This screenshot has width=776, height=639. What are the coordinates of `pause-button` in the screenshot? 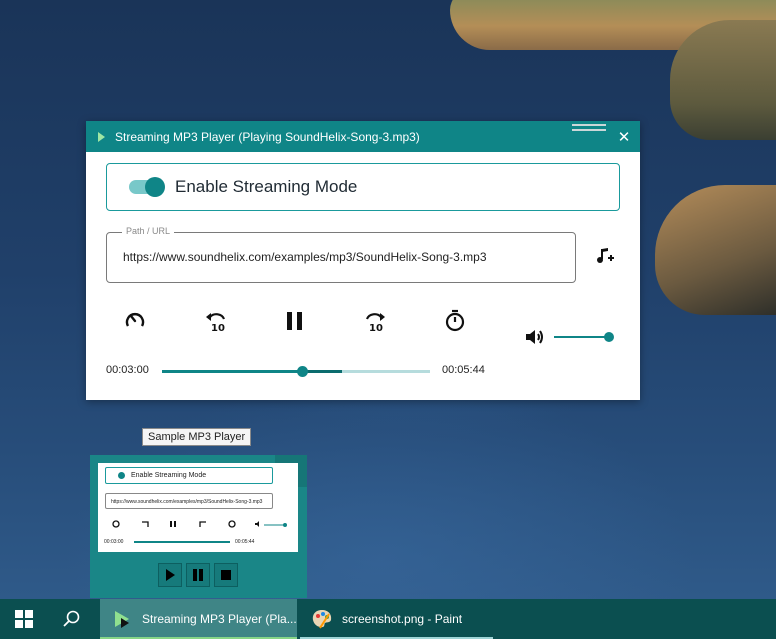 It's located at (295, 321).